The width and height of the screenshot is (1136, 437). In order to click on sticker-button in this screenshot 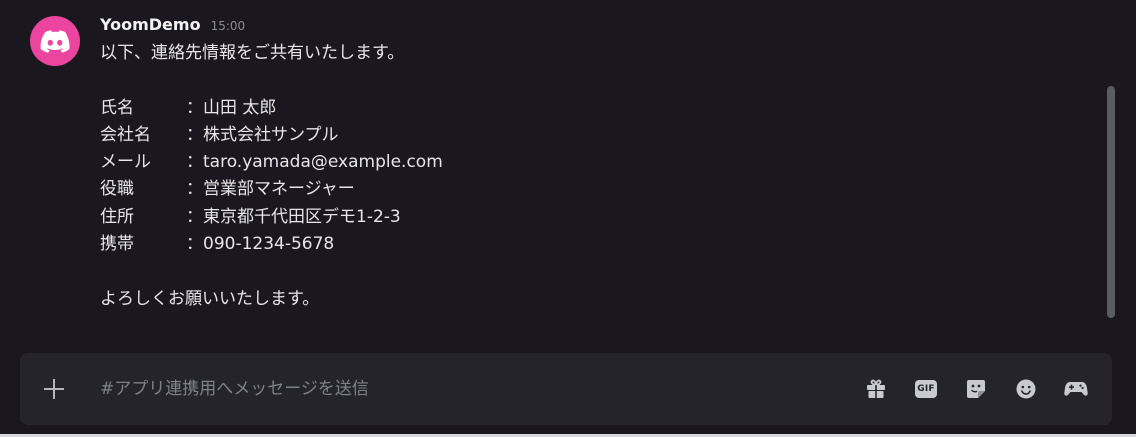, I will do `click(976, 389)`.